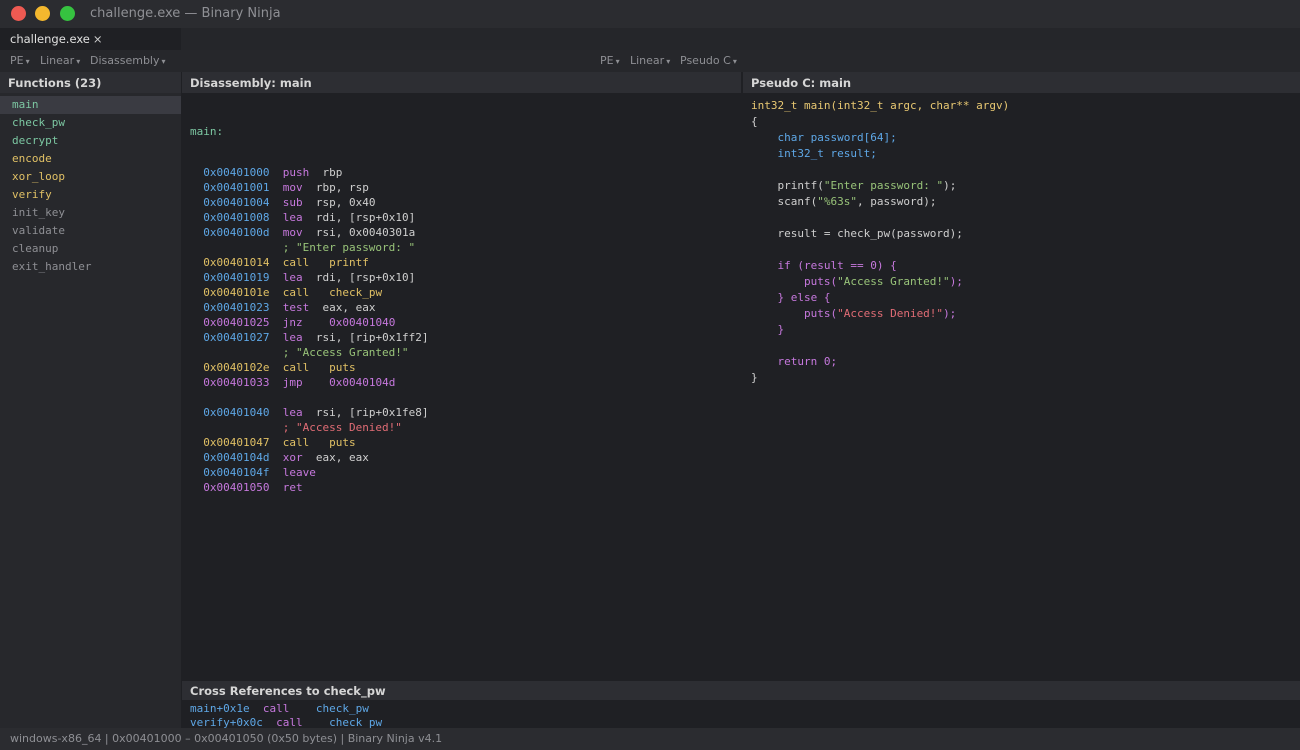 This screenshot has width=1300, height=750. I want to click on instruction-line: 0x0040100d mov rsi, 0x0040301a, so click(465, 232).